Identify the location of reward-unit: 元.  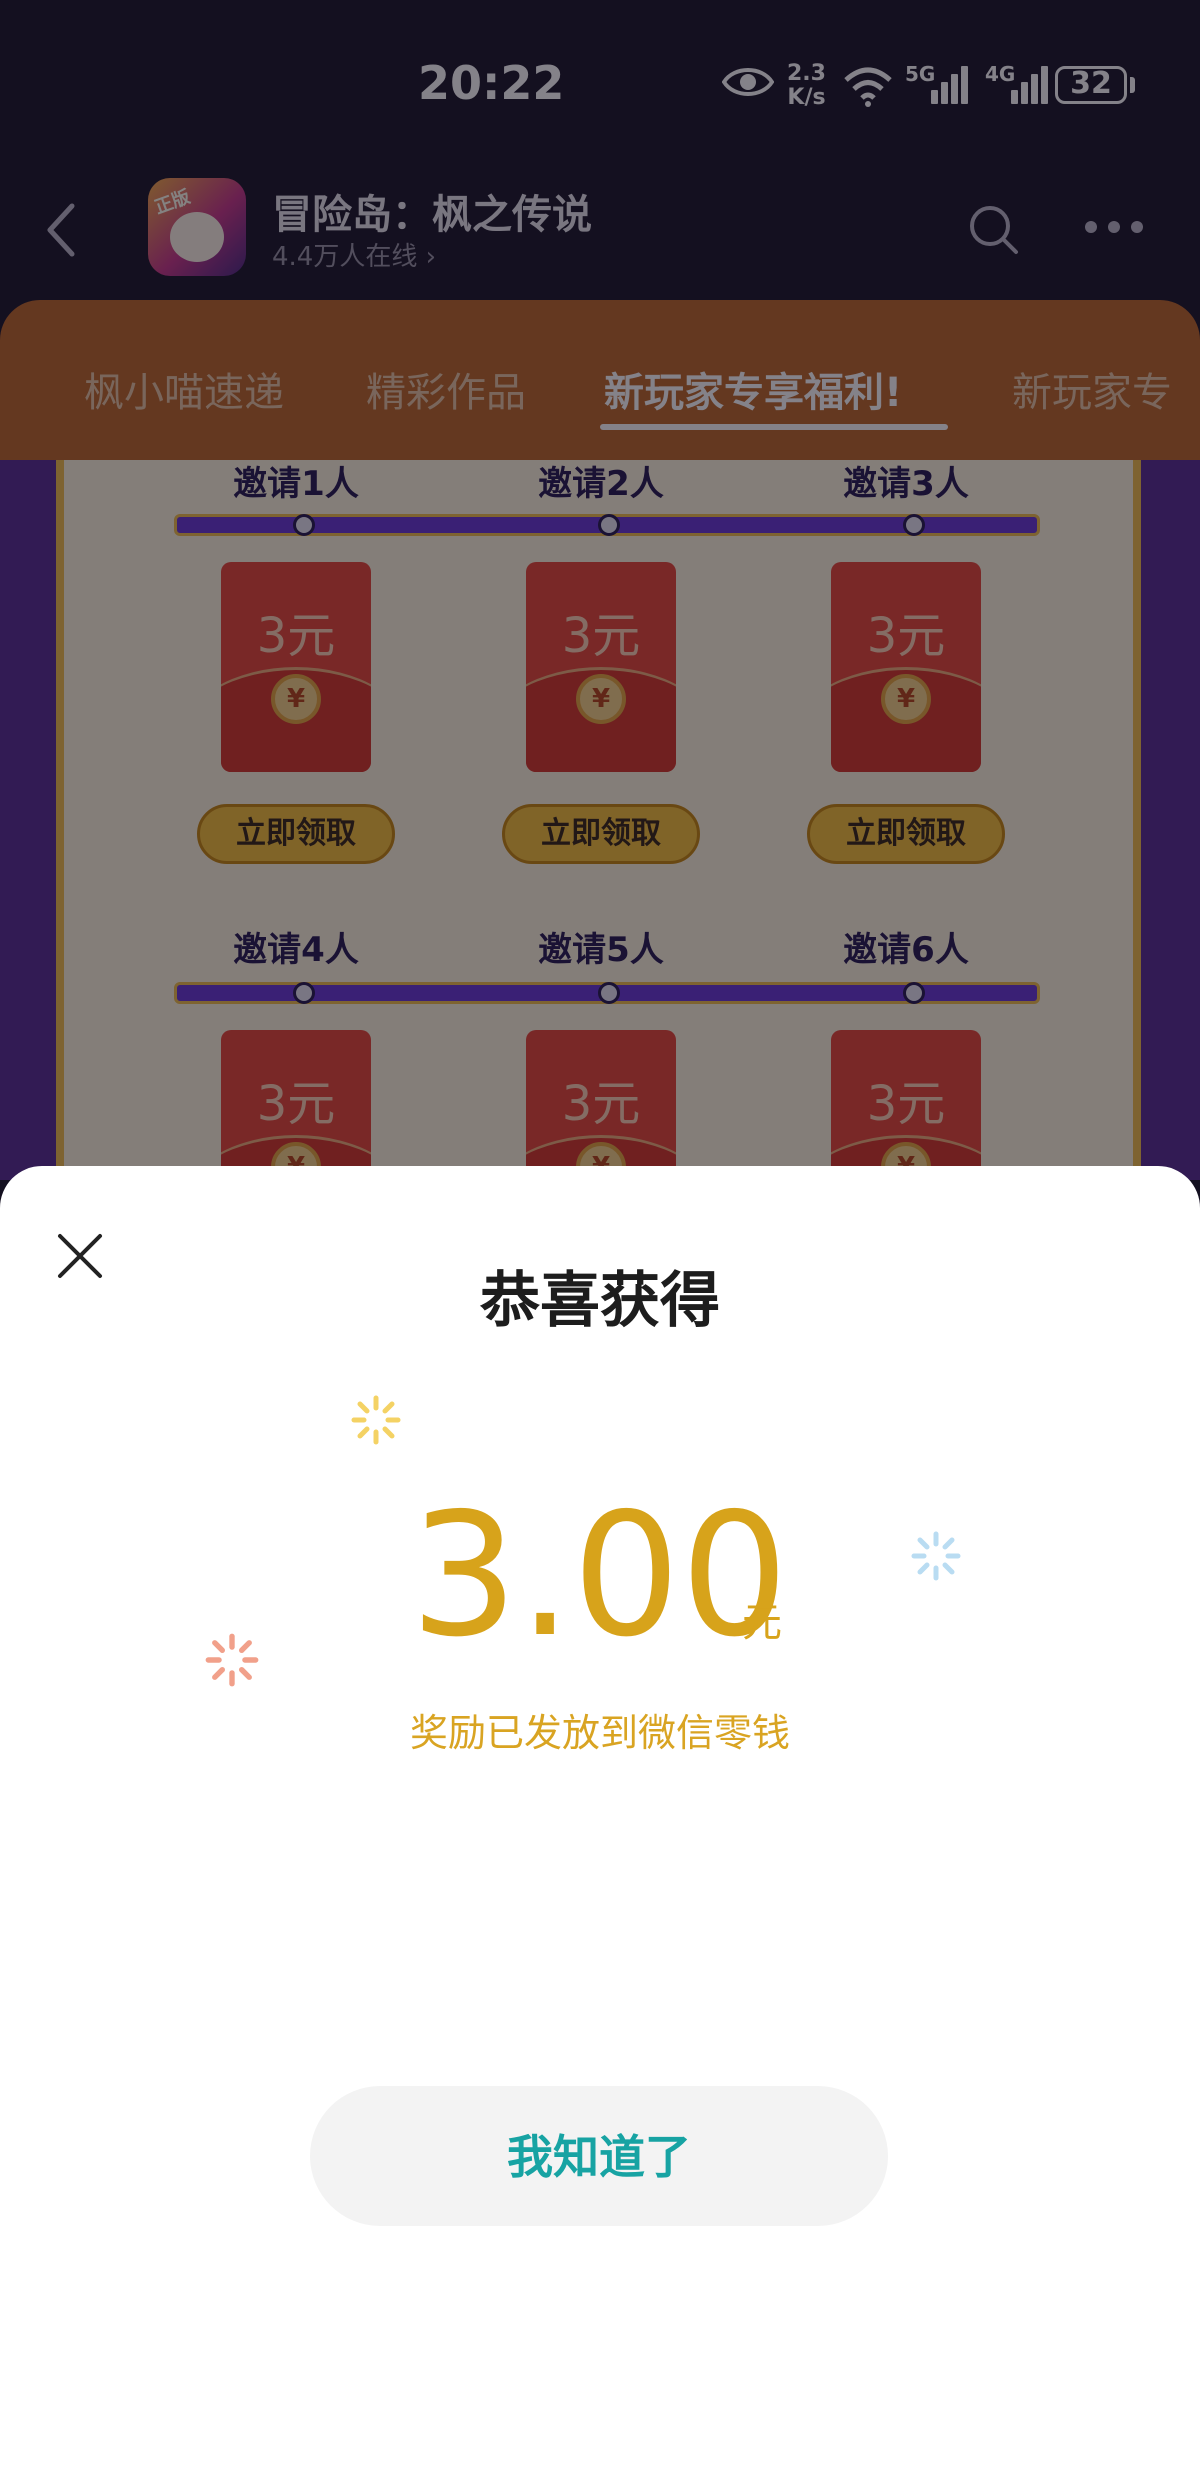
(762, 1623).